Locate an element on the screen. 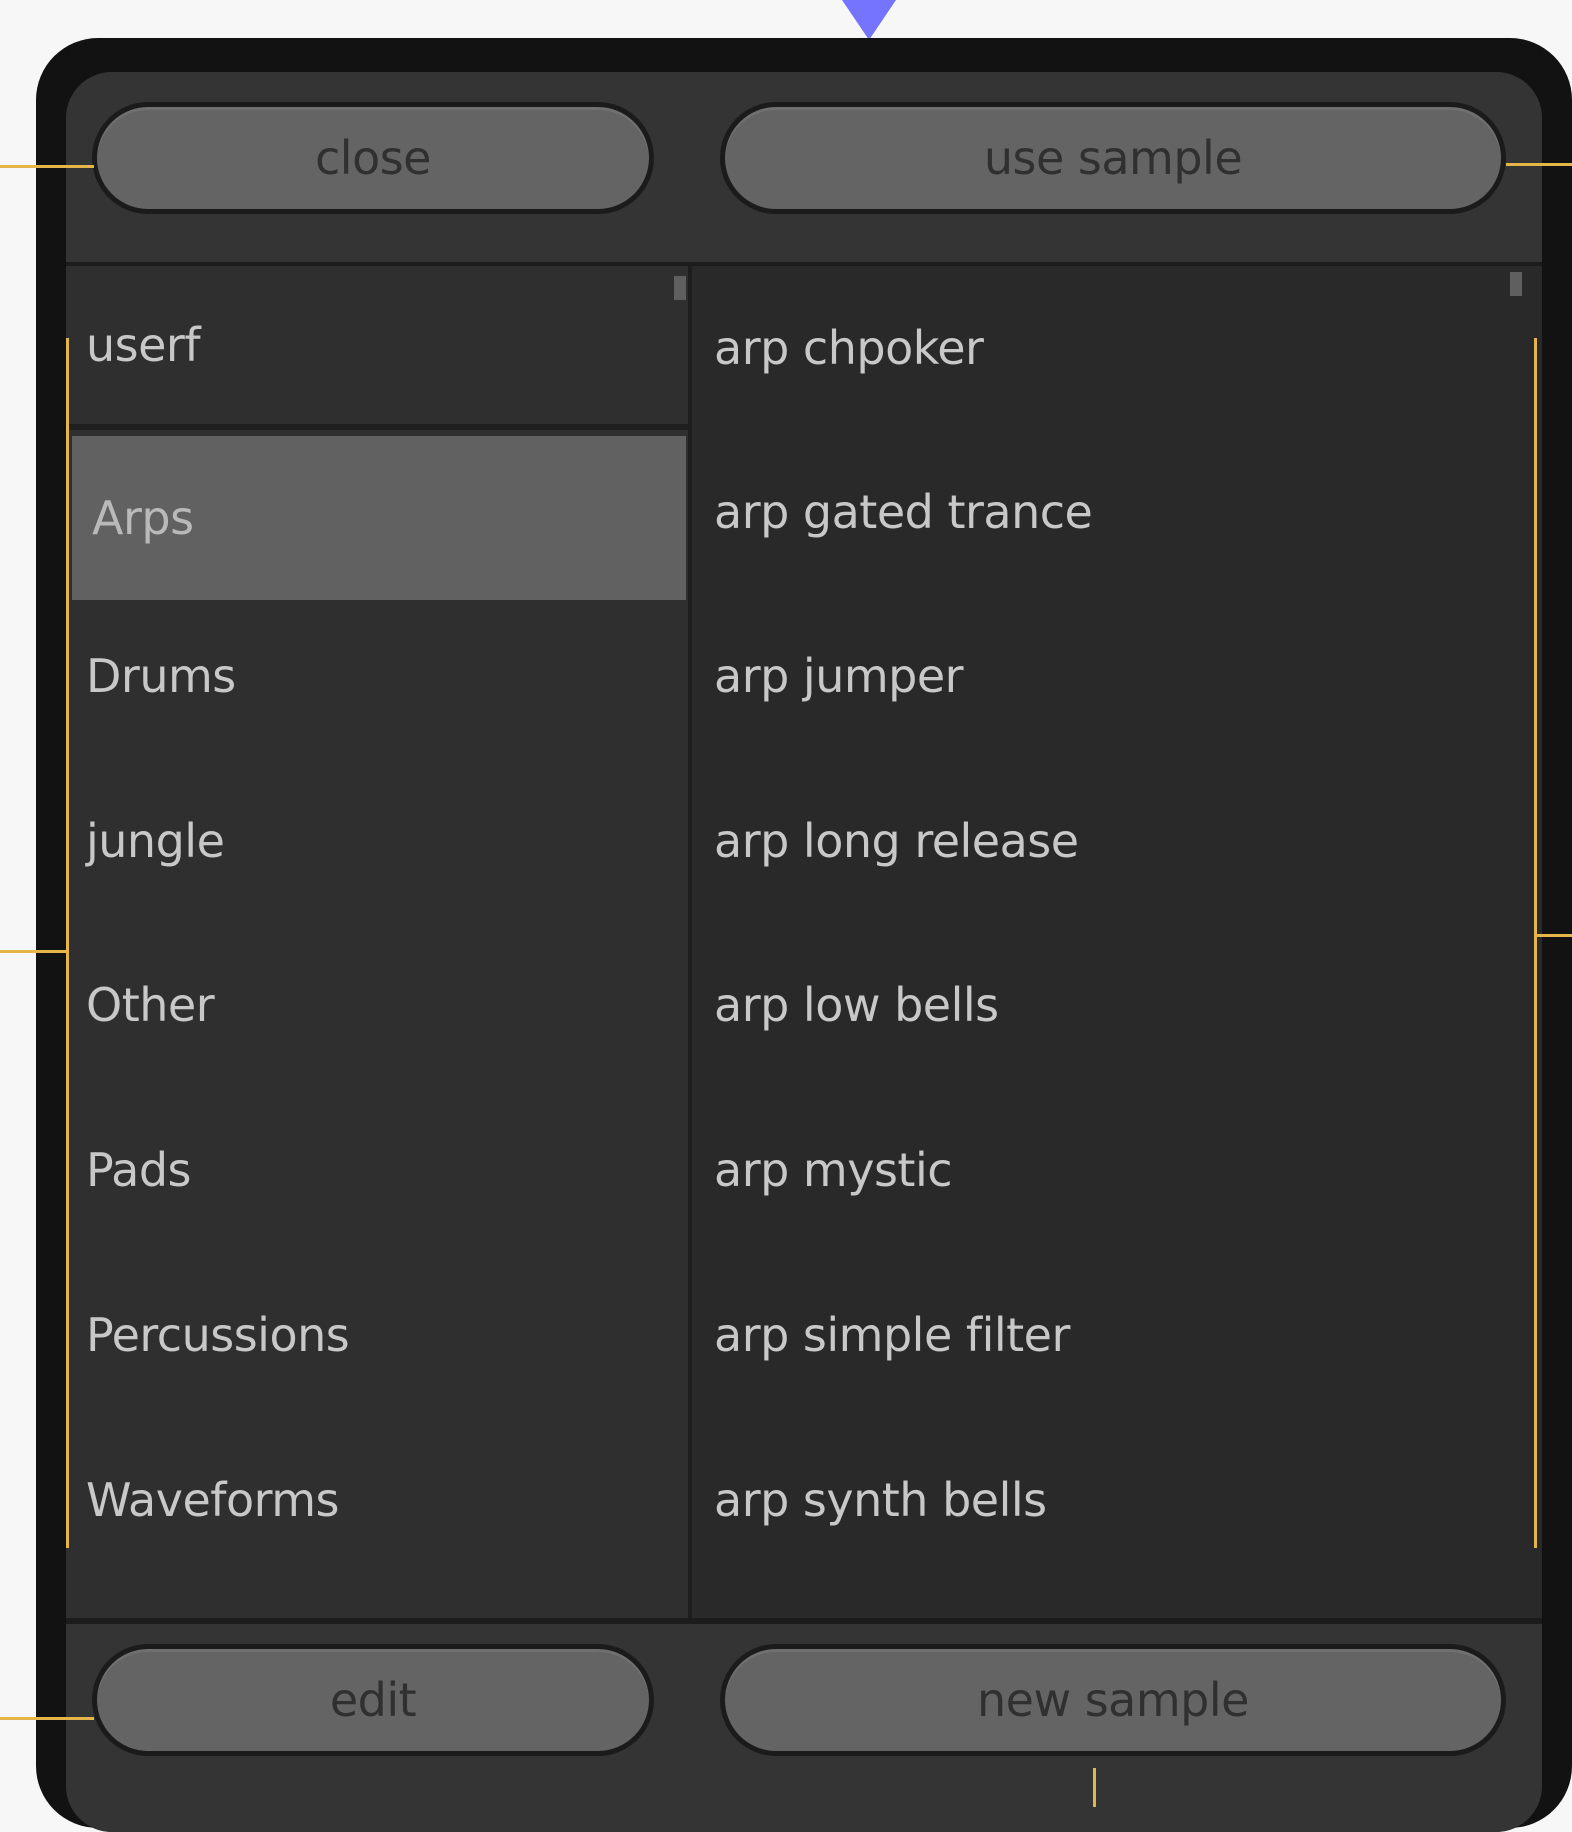 This screenshot has height=1832, width=1572. sample-item: arp jumper is located at coordinates (1117, 676).